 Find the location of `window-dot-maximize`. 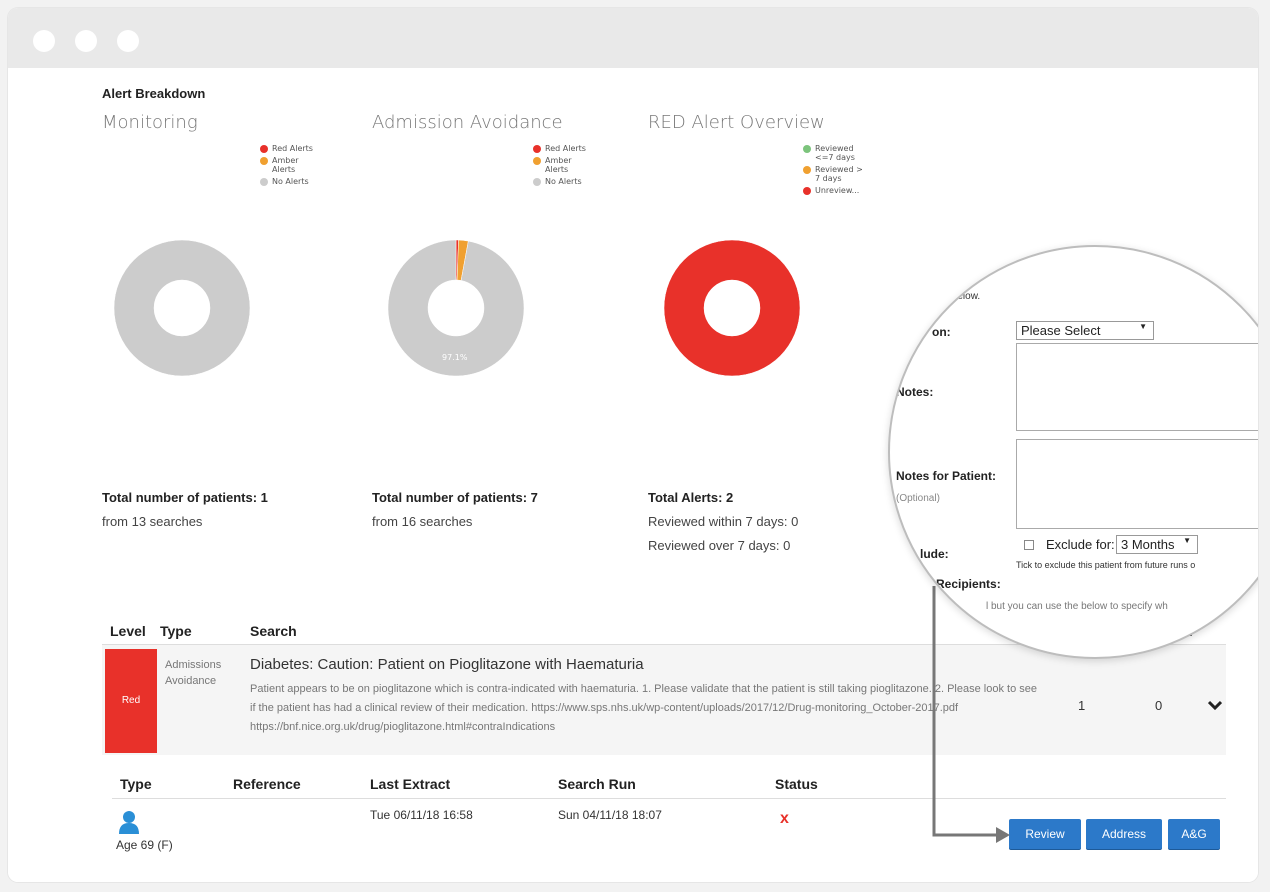

window-dot-maximize is located at coordinates (128, 41).